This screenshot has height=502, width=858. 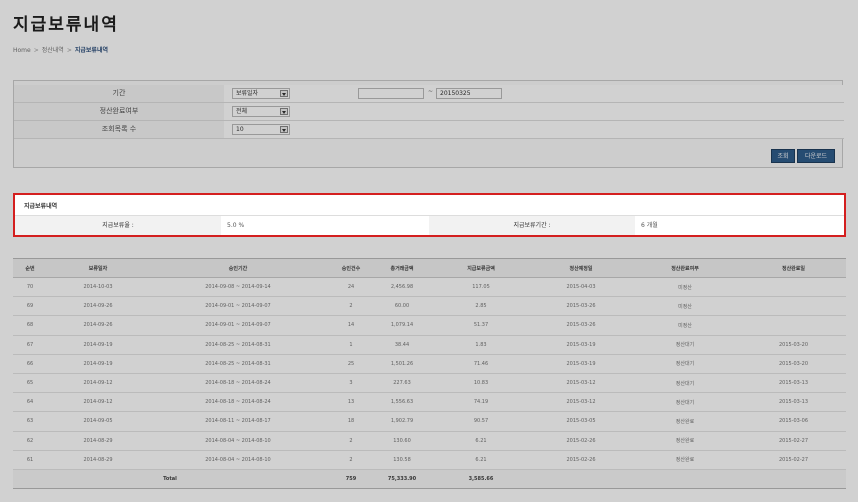 What do you see at coordinates (532, 225) in the screenshot?
I see `hold-period-label: 지급보류기간 :` at bounding box center [532, 225].